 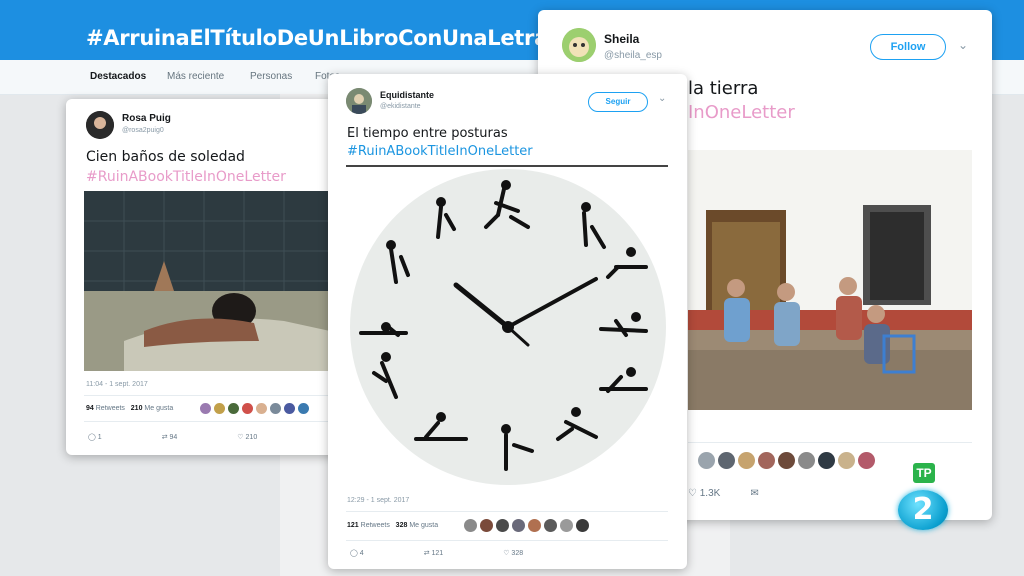 What do you see at coordinates (633, 55) in the screenshot?
I see `author-handle: @sheila_esp` at bounding box center [633, 55].